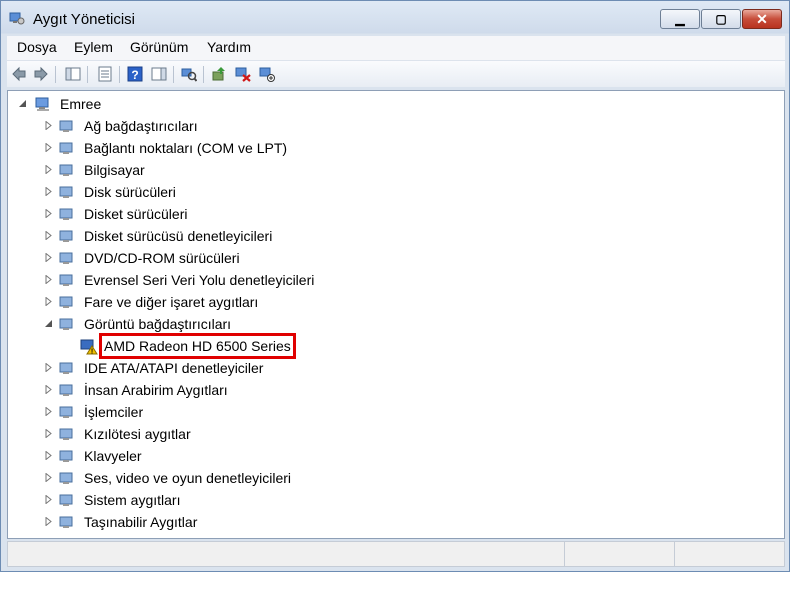 The image size is (808, 592). Describe the element at coordinates (66, 258) in the screenshot. I see `dvd-drive-icon` at that location.